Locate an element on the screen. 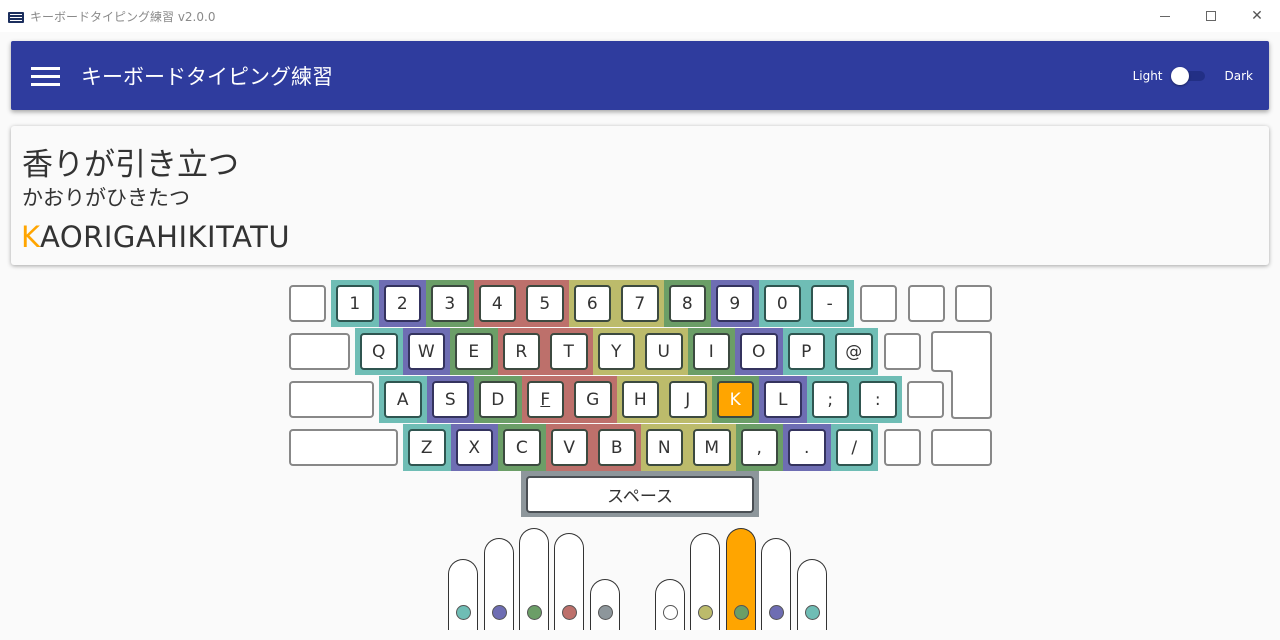  keyboard-icon is located at coordinates (16, 16).